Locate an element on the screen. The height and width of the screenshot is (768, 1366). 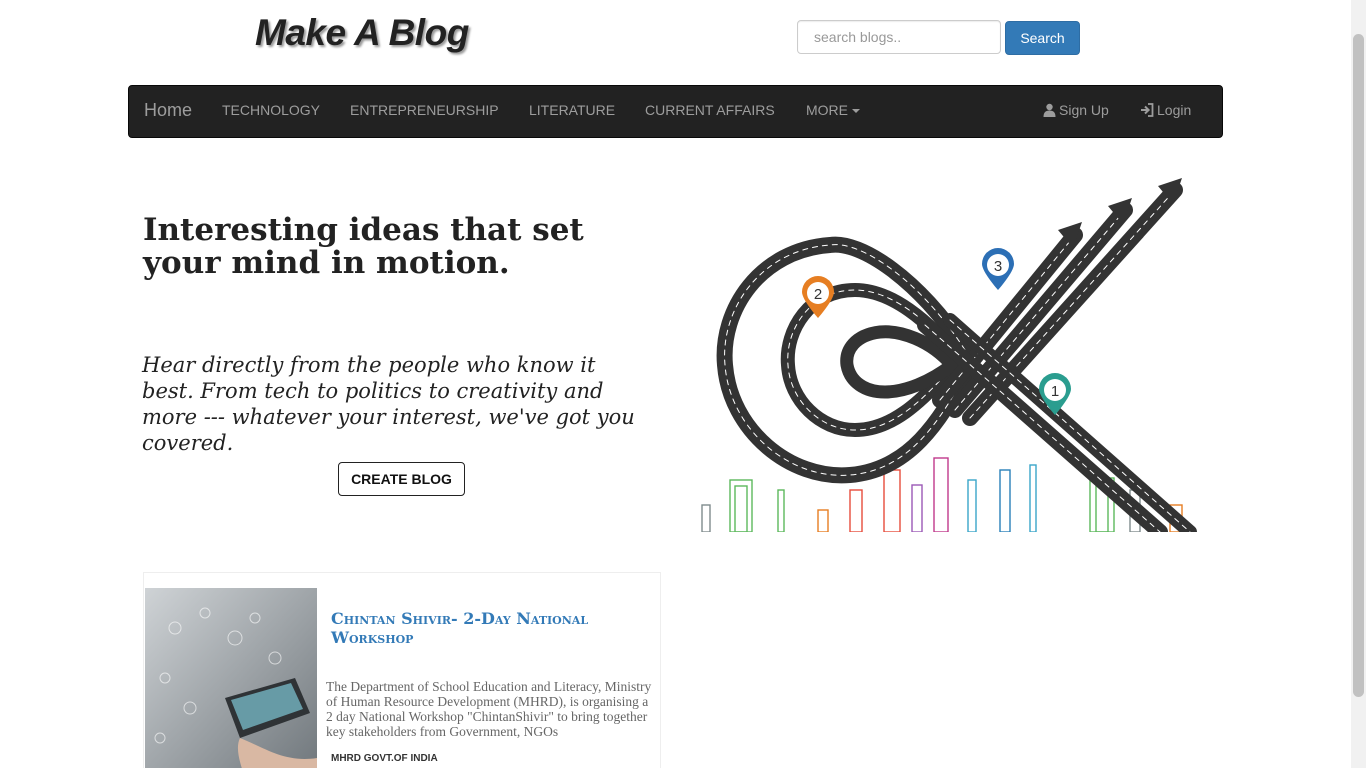
create-blog-button: CREATE BLOG is located at coordinates (401, 479).